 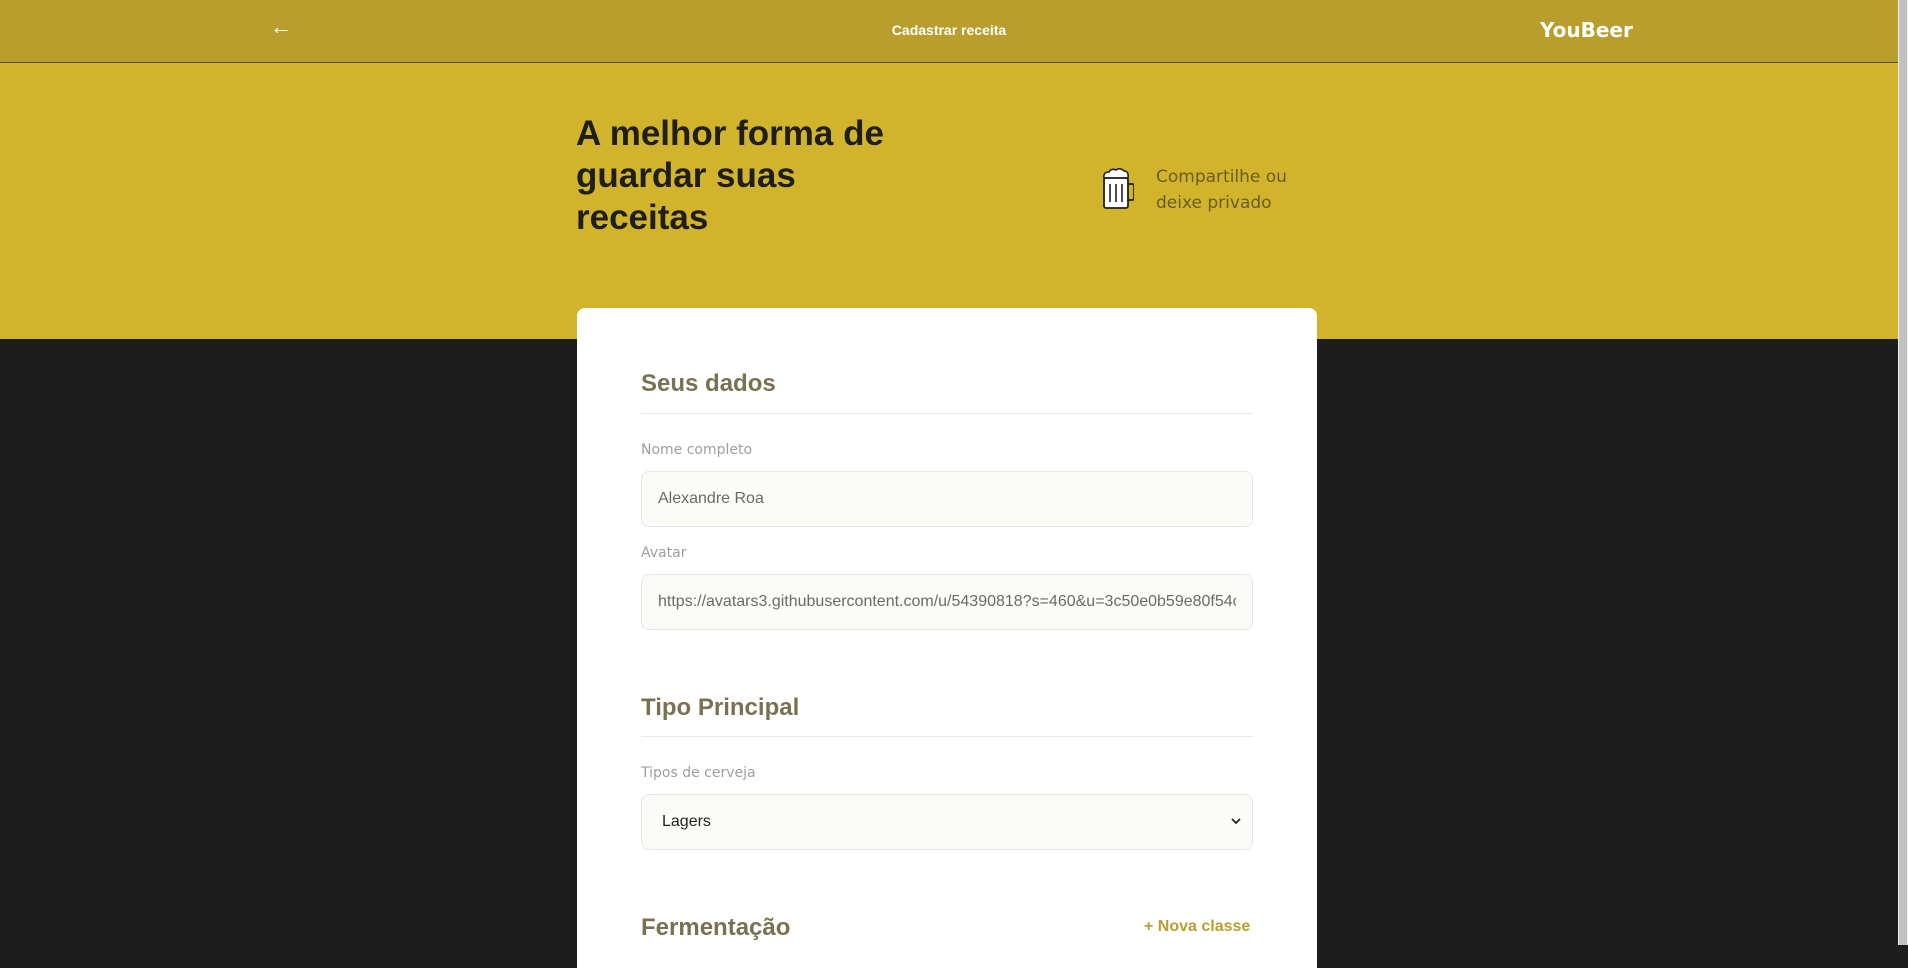 What do you see at coordinates (1118, 188) in the screenshot?
I see `beer-mug-icon` at bounding box center [1118, 188].